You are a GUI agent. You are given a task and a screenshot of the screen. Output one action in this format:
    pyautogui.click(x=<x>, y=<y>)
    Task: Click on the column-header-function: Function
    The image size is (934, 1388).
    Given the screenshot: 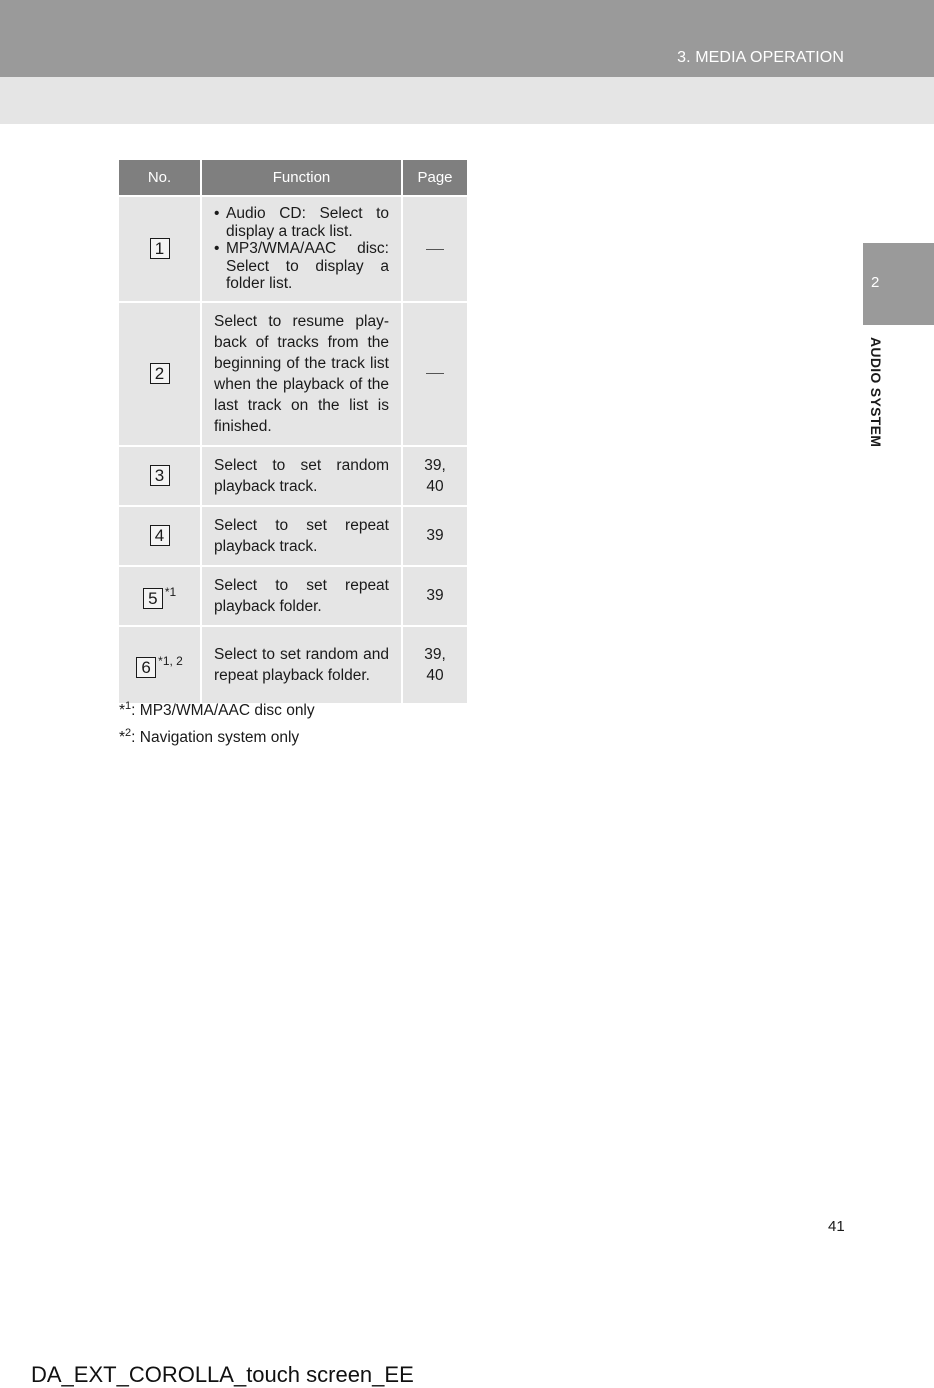 What is the action you would take?
    pyautogui.click(x=302, y=178)
    